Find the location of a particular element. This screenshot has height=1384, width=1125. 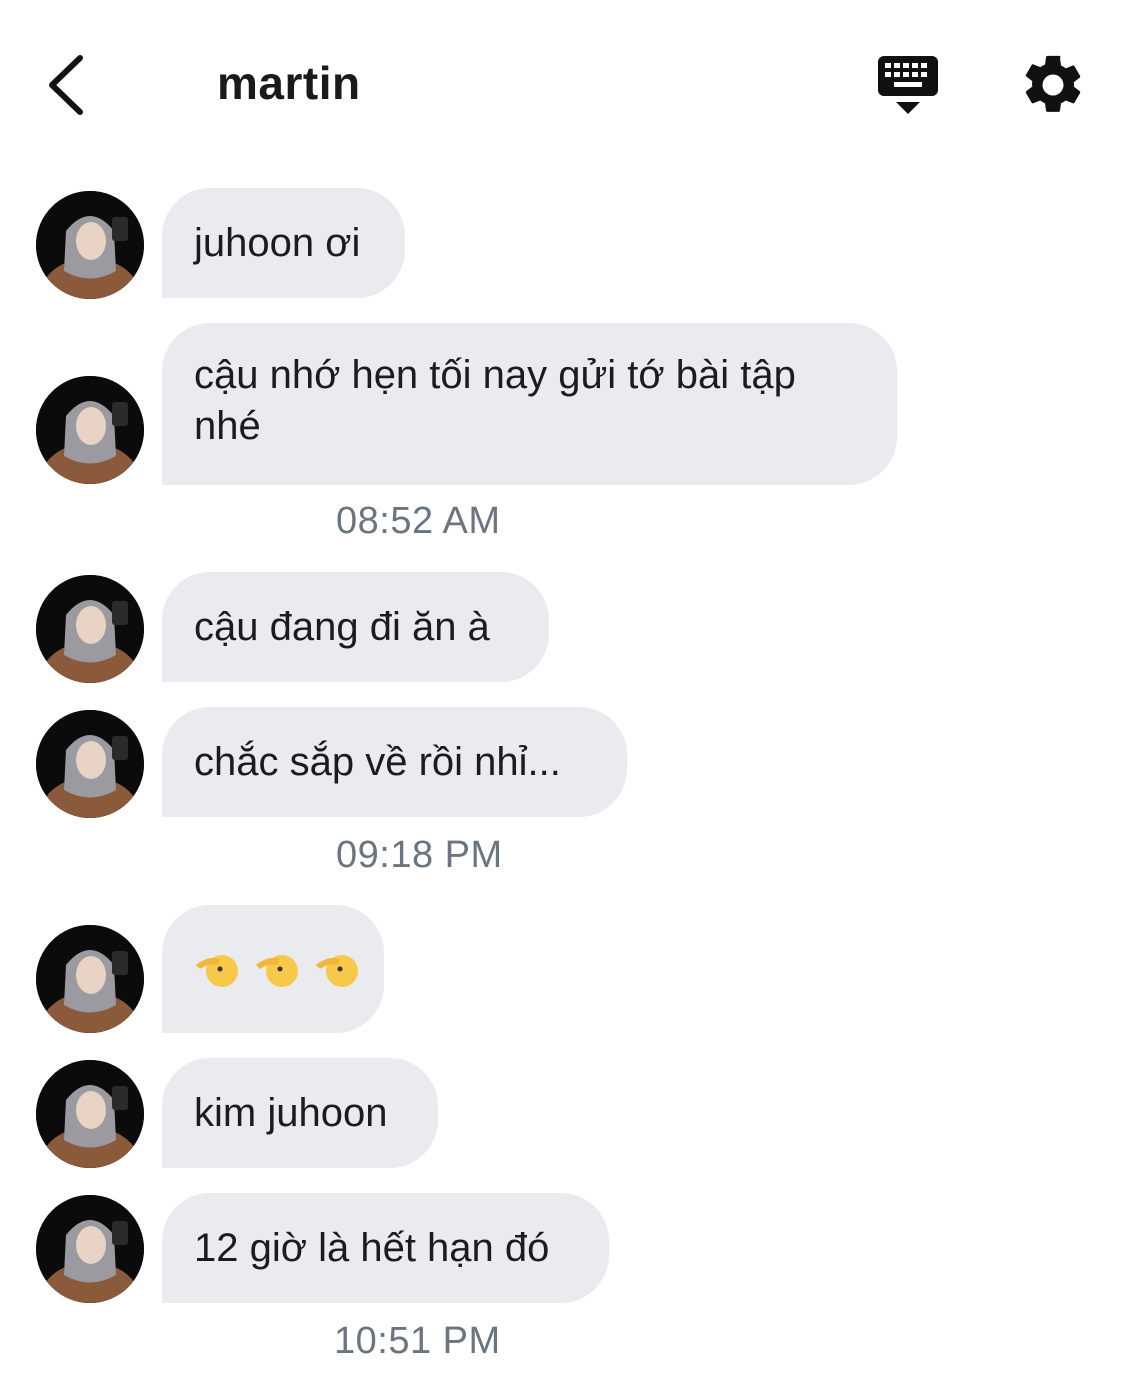

message-bubble: 12 giờ là hết hạn đó is located at coordinates (385, 1248).